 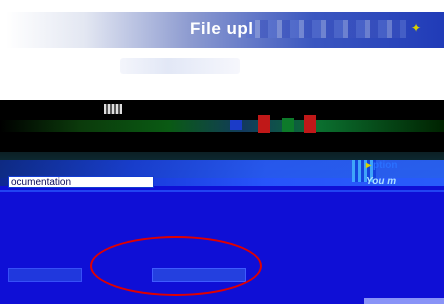 I want to click on file-path-input, so click(x=81, y=182).